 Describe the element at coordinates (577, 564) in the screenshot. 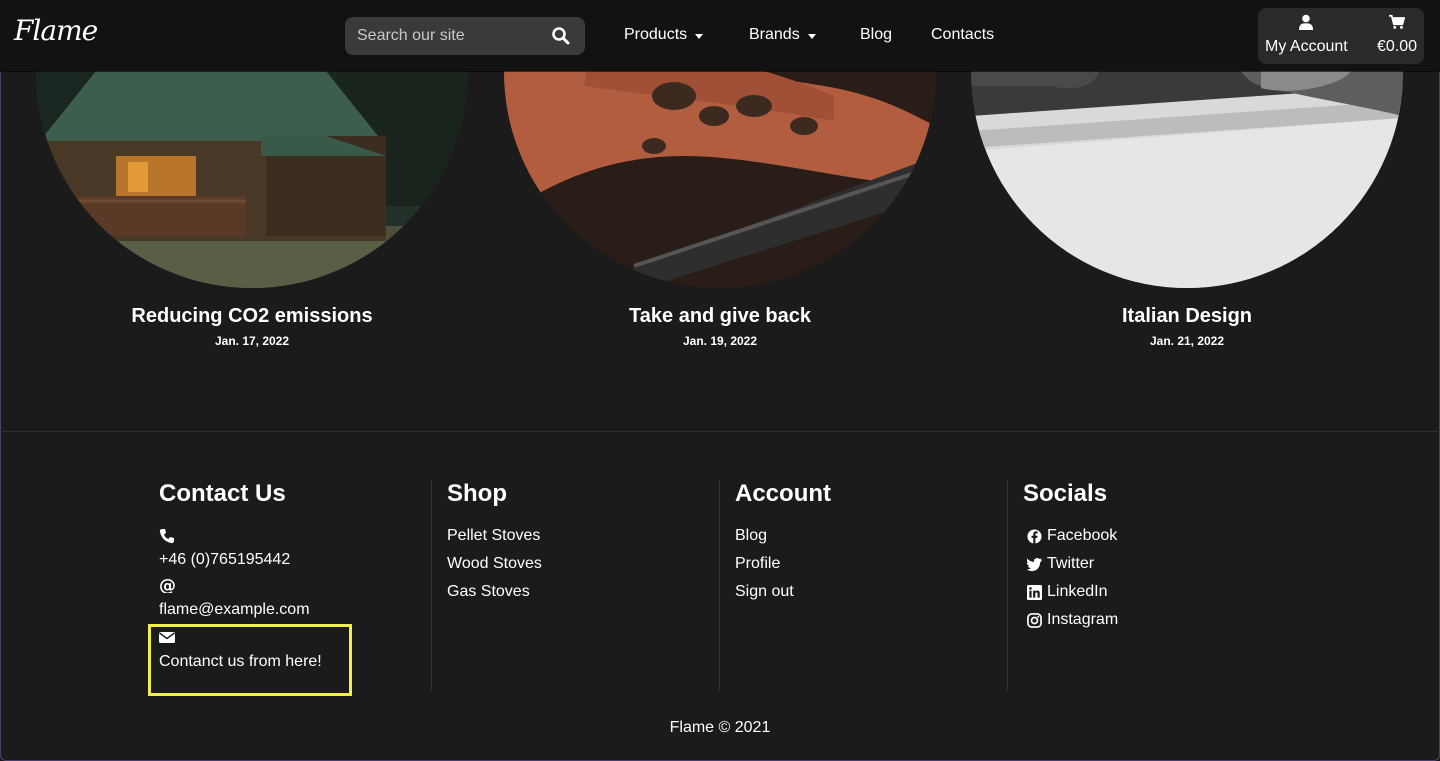

I see `shop-link-wood-stoves: Wood Stoves` at that location.